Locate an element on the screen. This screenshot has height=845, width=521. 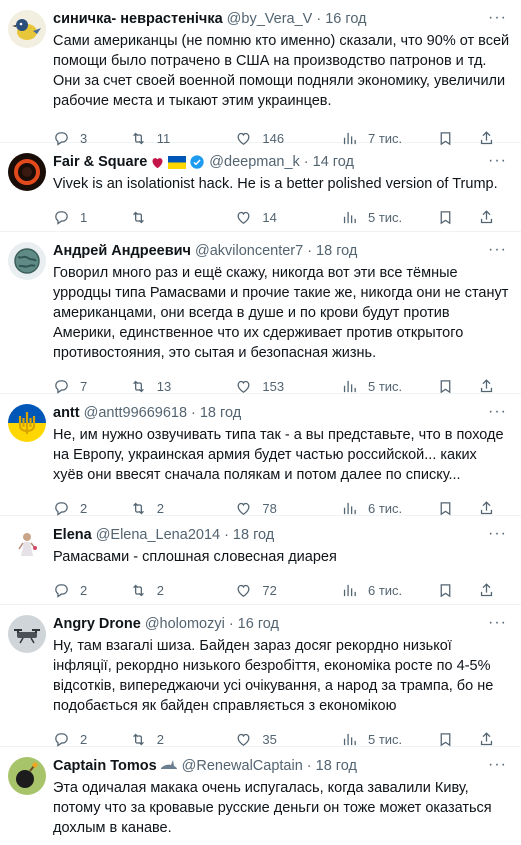
username: @antt99669618 is located at coordinates (135, 413).